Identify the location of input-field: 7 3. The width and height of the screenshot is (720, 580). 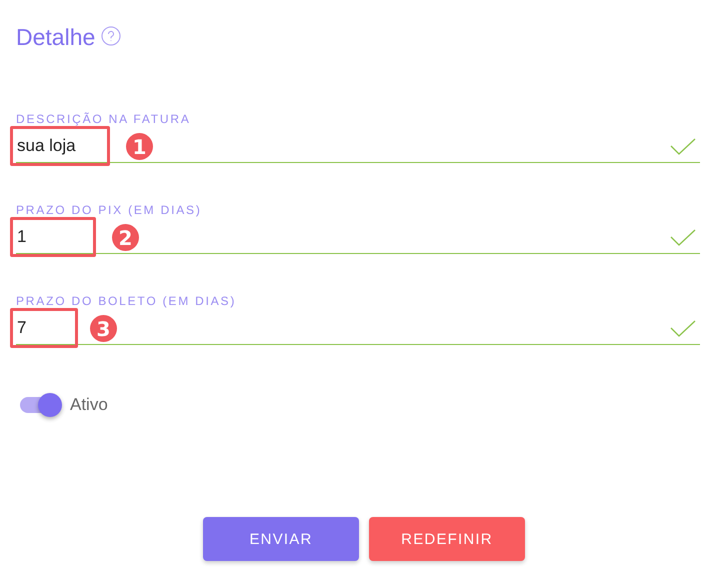
(358, 328).